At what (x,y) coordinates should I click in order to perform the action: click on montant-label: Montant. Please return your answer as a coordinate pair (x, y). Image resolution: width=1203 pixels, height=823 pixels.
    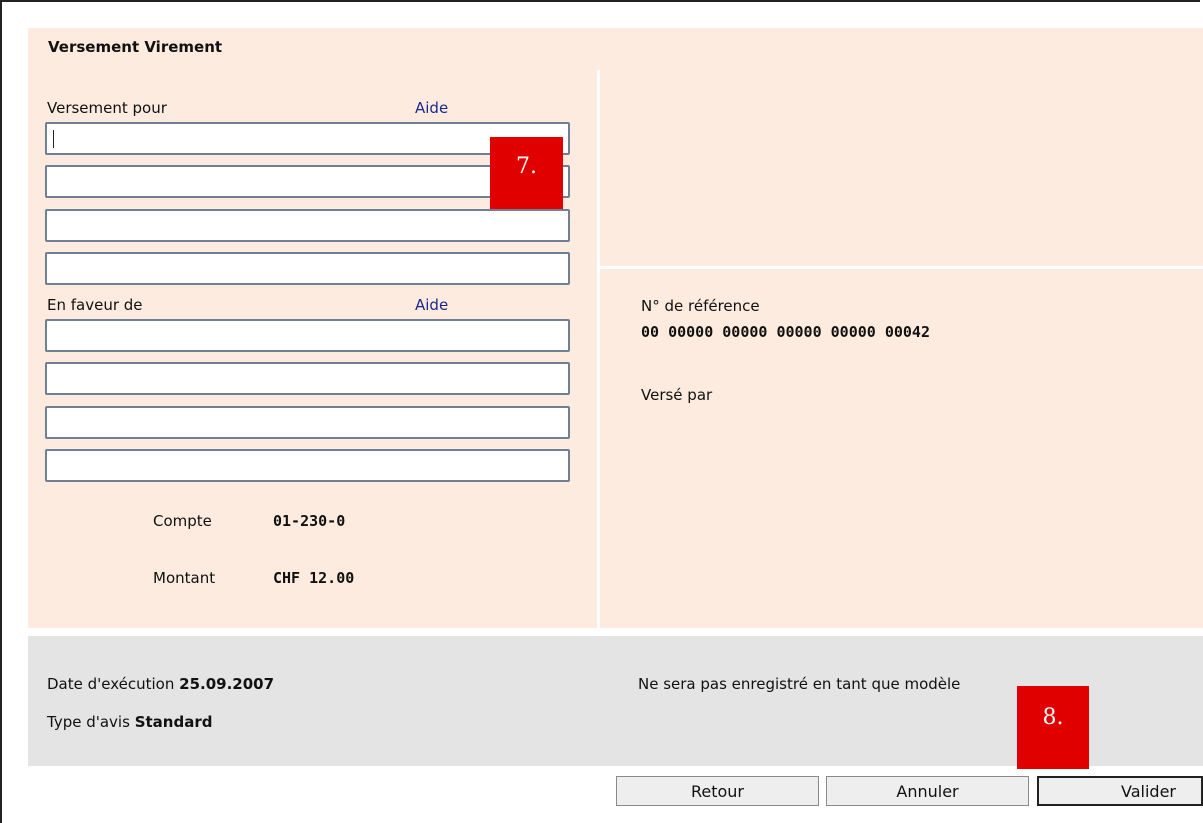
    Looking at the image, I should click on (184, 578).